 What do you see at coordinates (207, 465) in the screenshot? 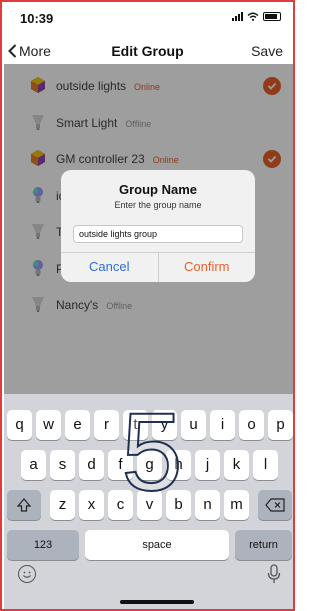
I see `key-j: j` at bounding box center [207, 465].